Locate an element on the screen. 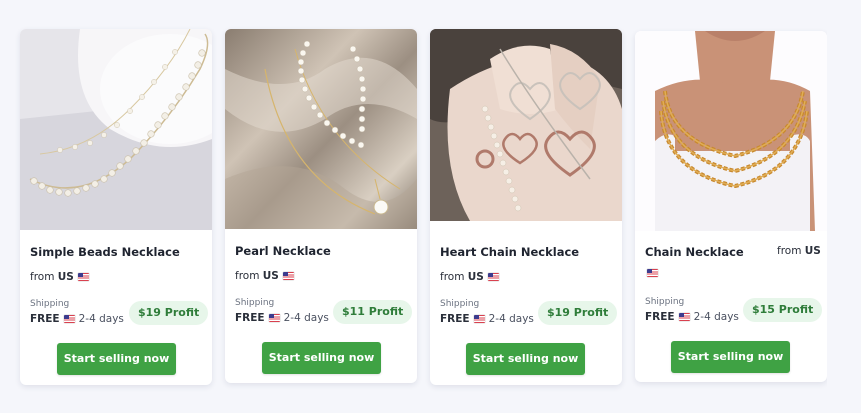 The width and height of the screenshot is (861, 413). gold-chain-necklace-photo is located at coordinates (731, 131).